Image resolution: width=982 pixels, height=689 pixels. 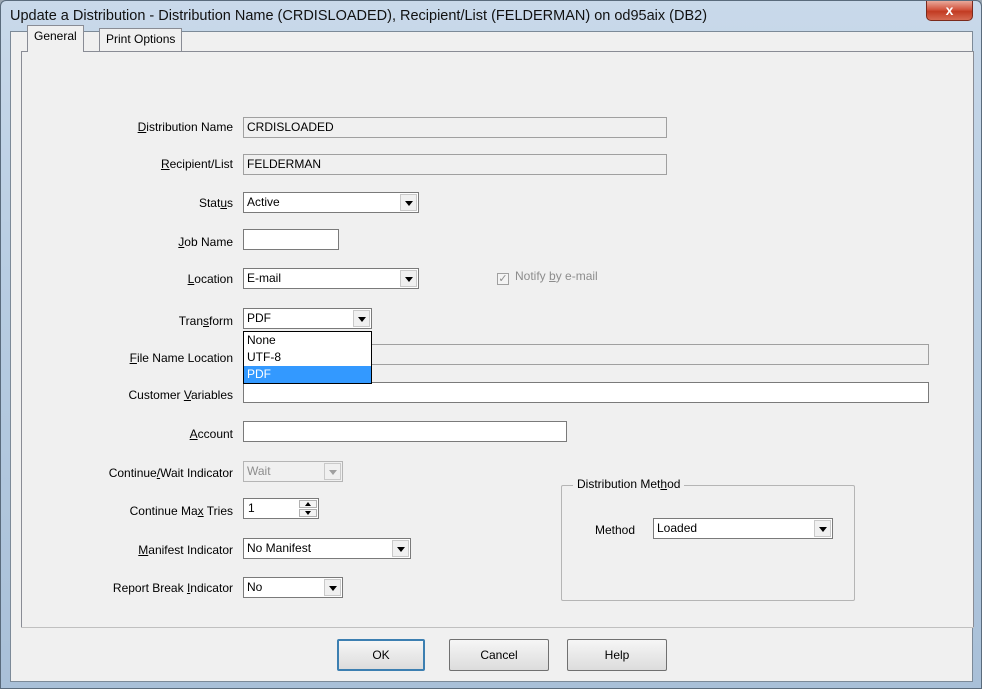 What do you see at coordinates (170, 473) in the screenshot?
I see `continue-wait-label: Continue/Wait Indicator` at bounding box center [170, 473].